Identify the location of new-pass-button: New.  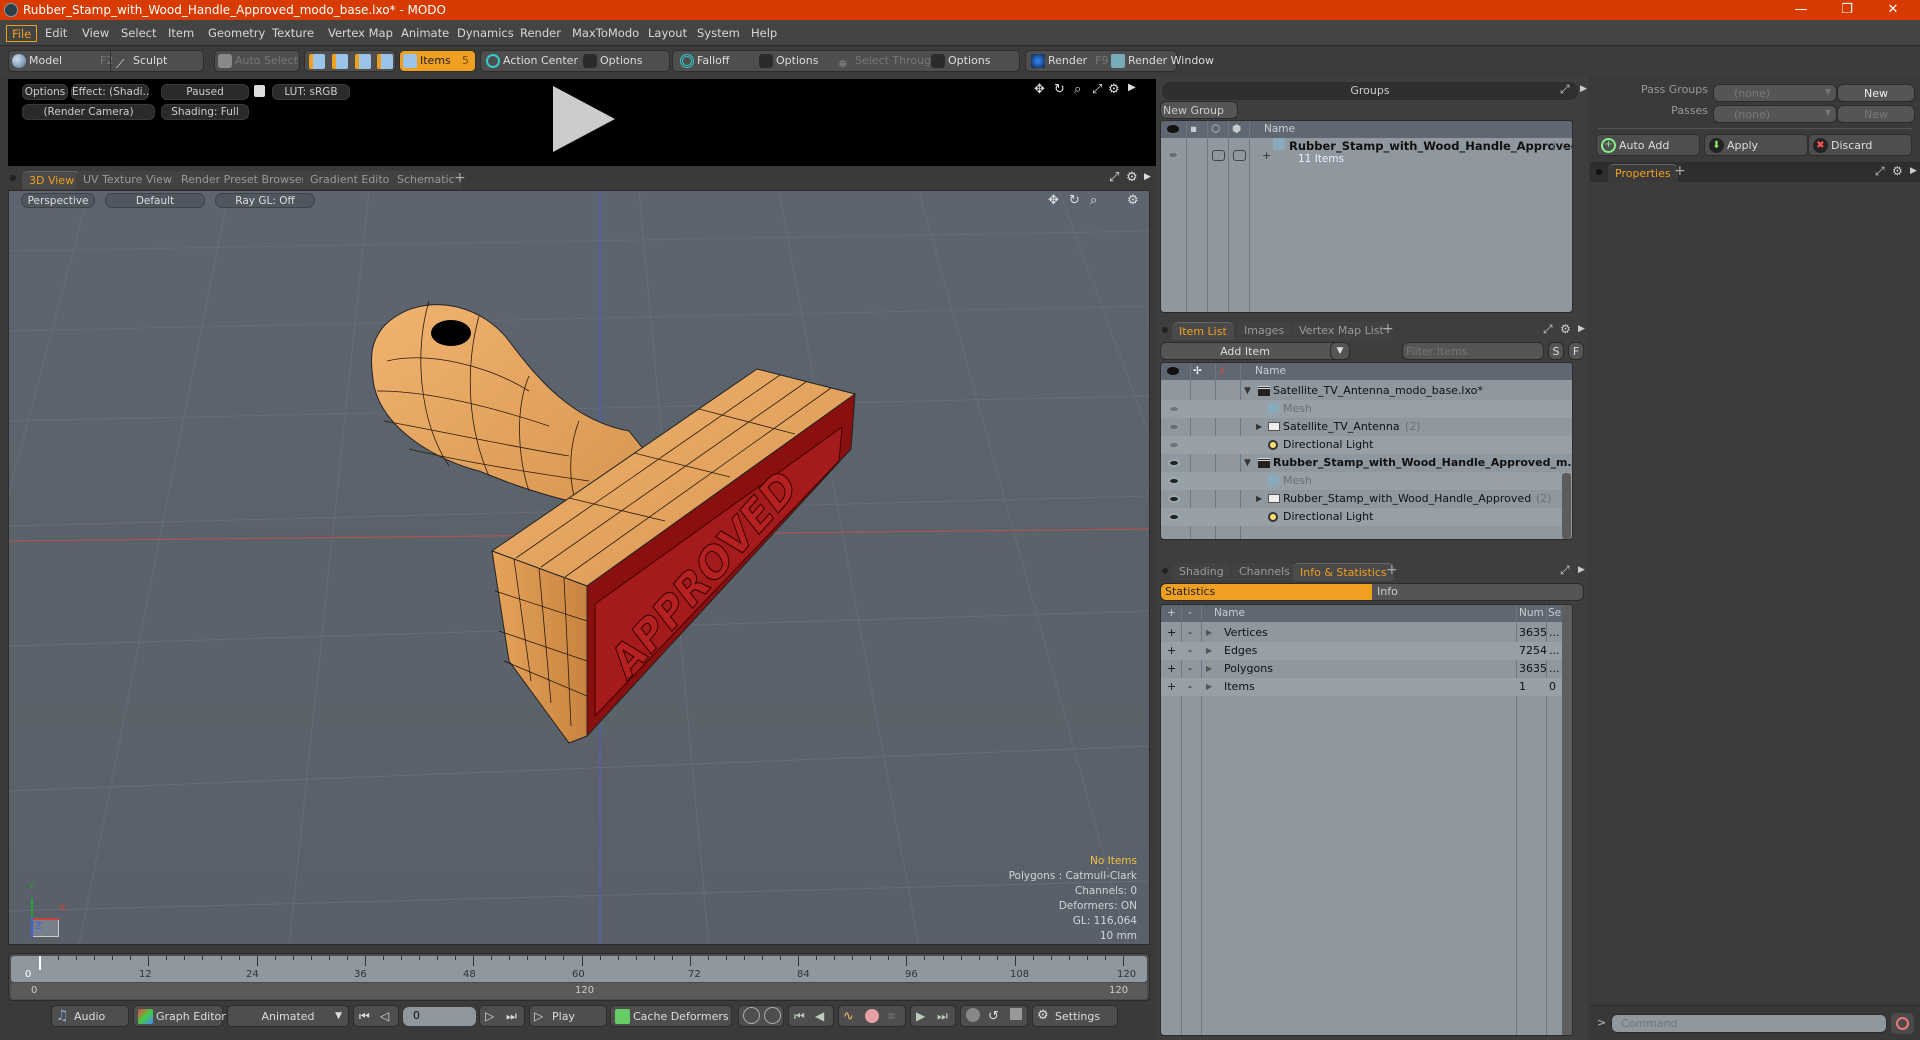
(1876, 114).